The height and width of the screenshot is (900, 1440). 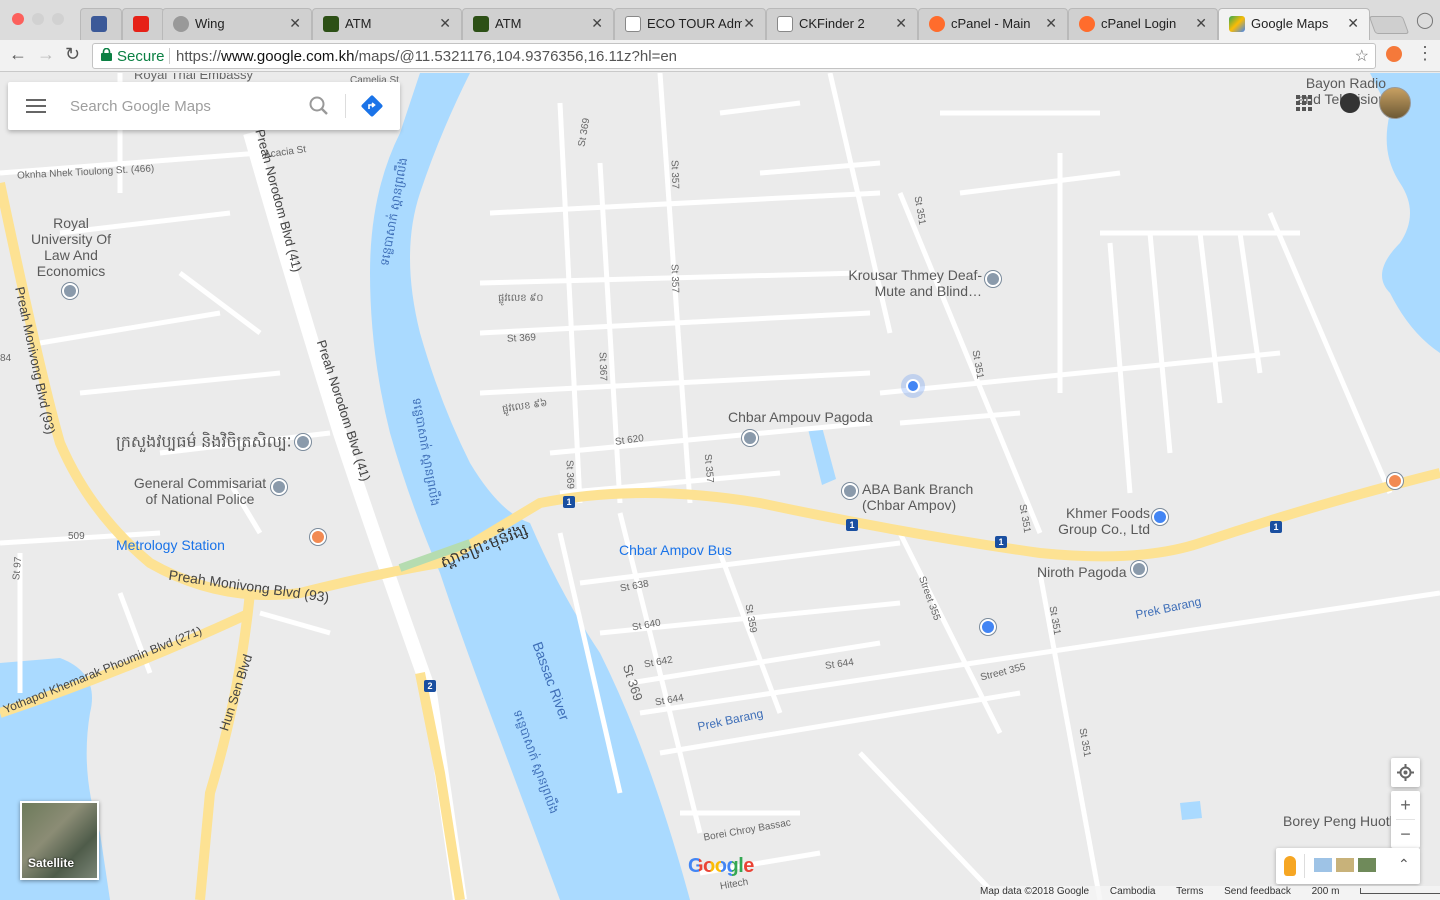 What do you see at coordinates (1133, 891) in the screenshot?
I see `region-link: Cambodia` at bounding box center [1133, 891].